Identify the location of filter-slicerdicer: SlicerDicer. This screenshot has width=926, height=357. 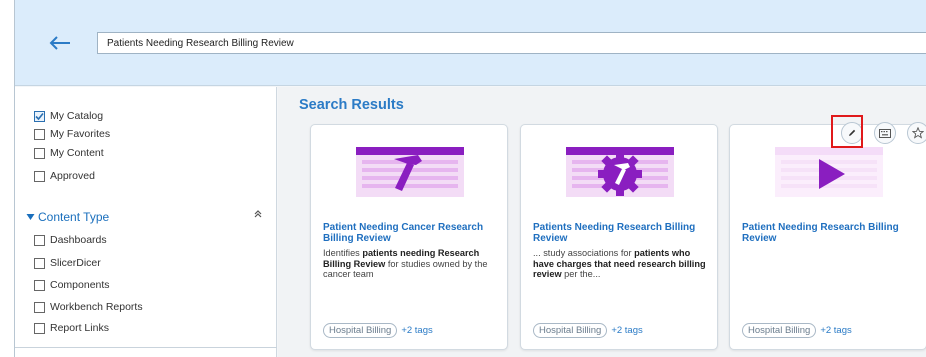
(67, 263).